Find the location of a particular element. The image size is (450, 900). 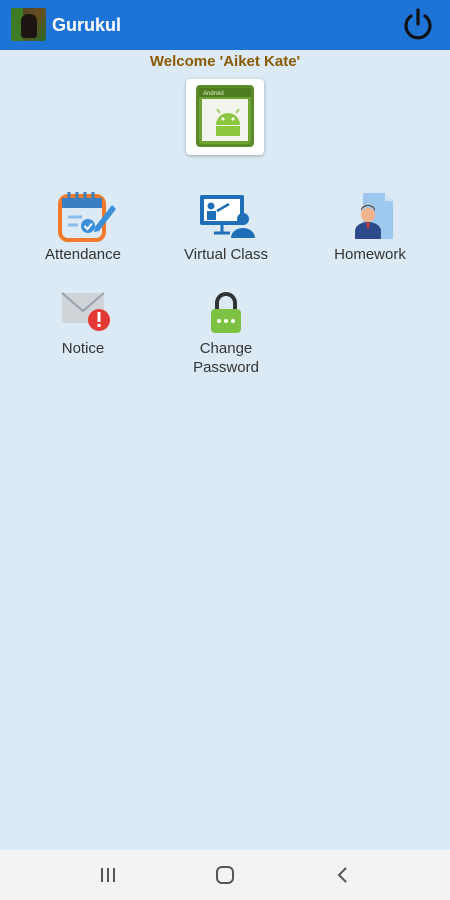

app-bar: Gurukul is located at coordinates (225, 25).